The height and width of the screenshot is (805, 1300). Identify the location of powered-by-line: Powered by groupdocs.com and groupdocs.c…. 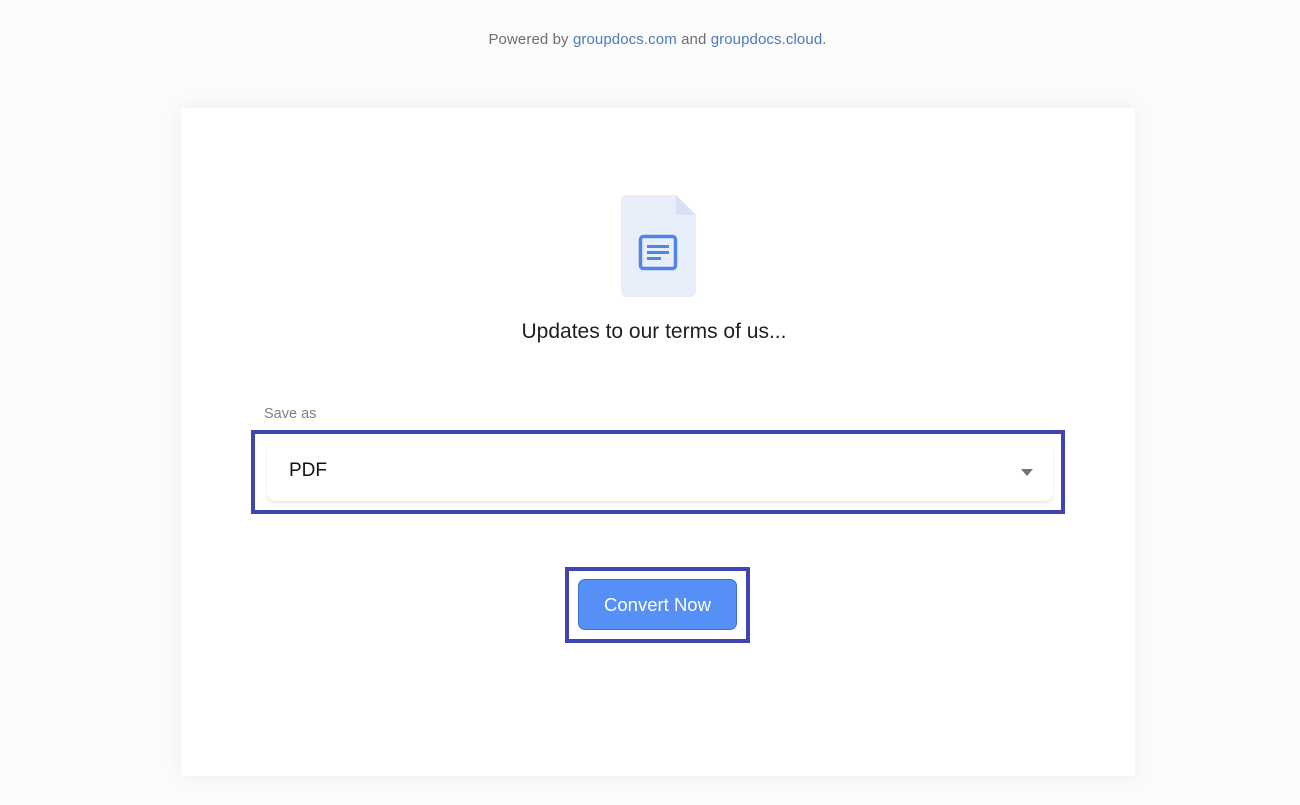
(650, 39).